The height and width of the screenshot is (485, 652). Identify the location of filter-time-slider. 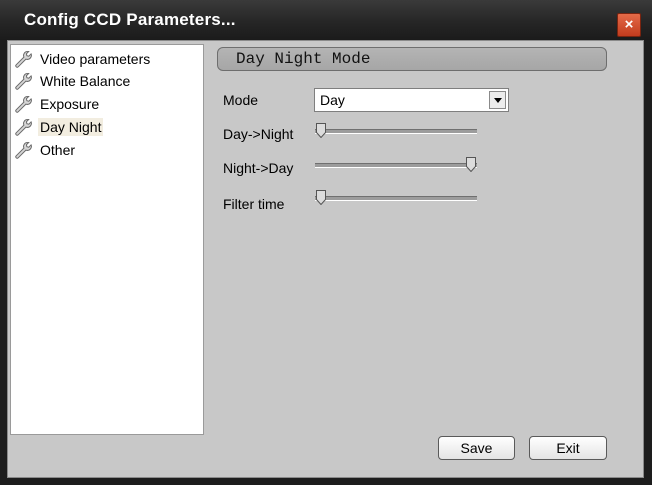
(396, 198).